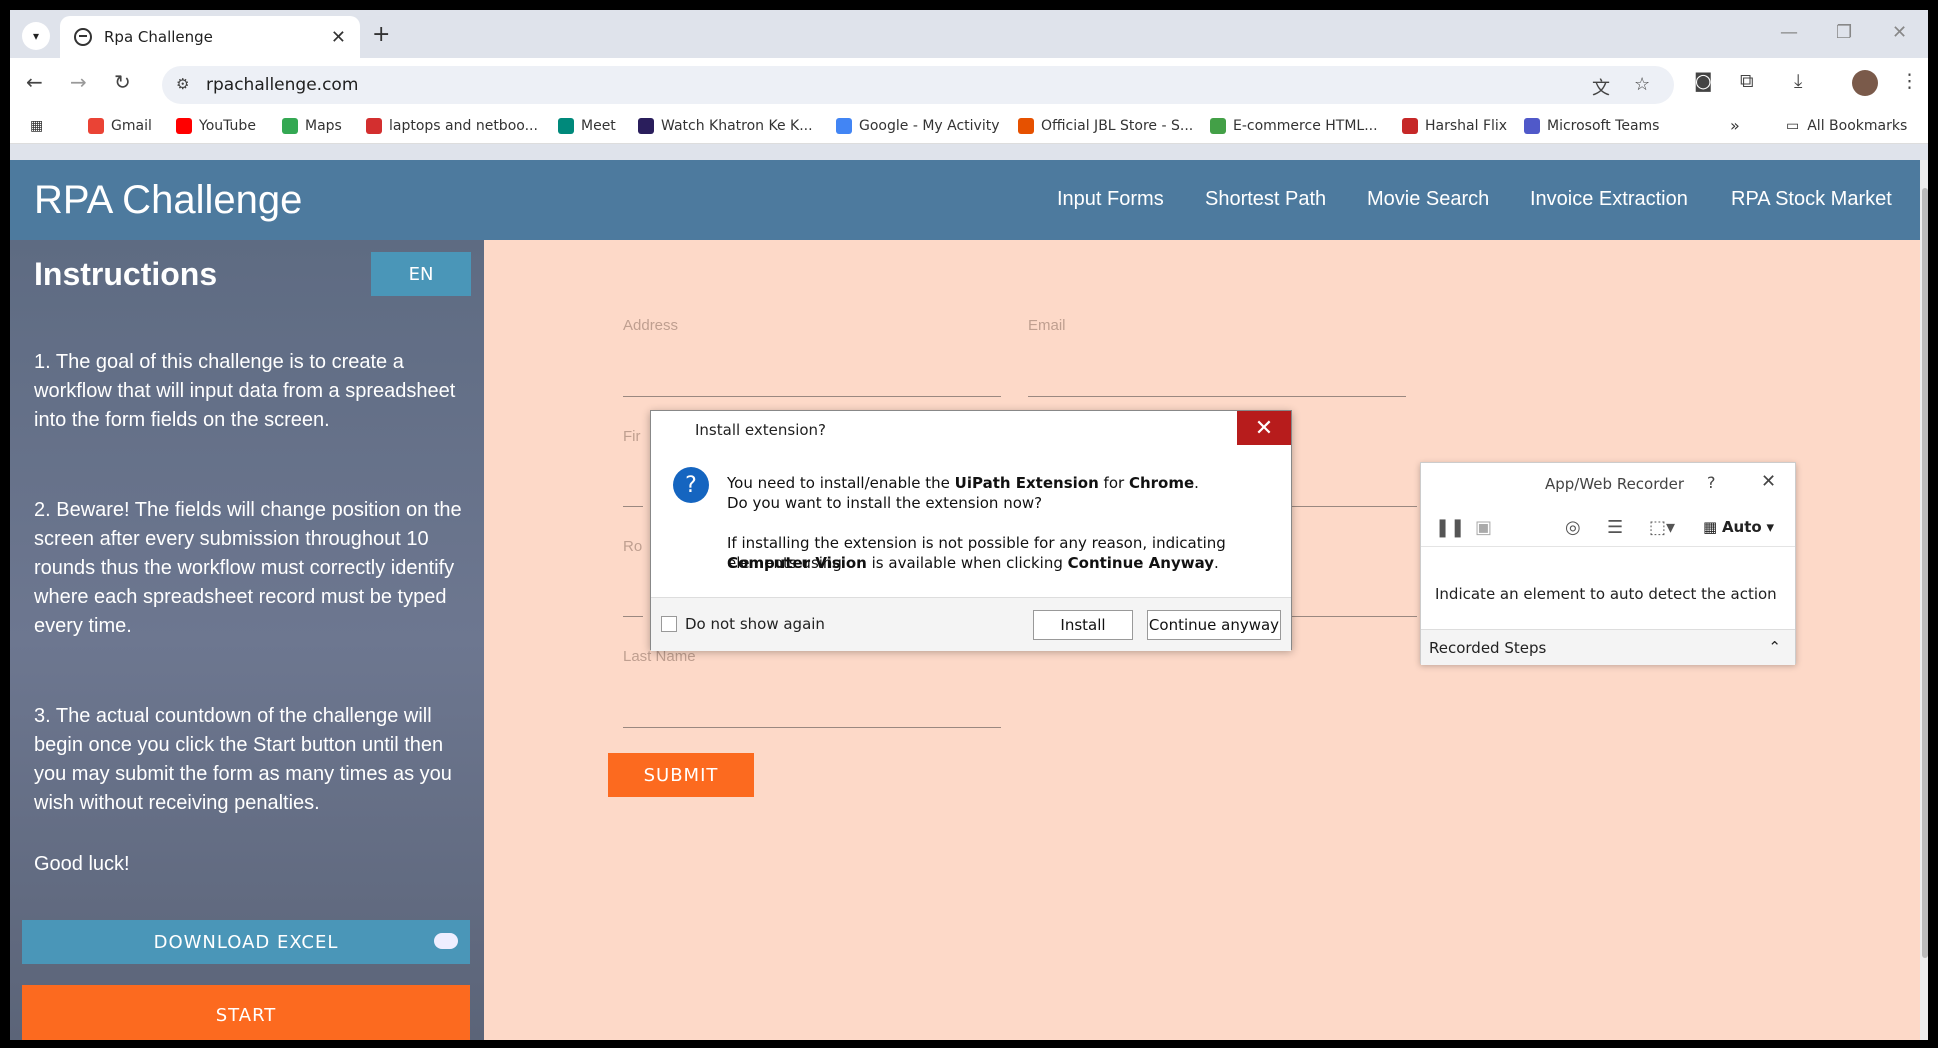  Describe the element at coordinates (1454, 126) in the screenshot. I see `bookmark-harshal-flix: Harshal Flix` at that location.